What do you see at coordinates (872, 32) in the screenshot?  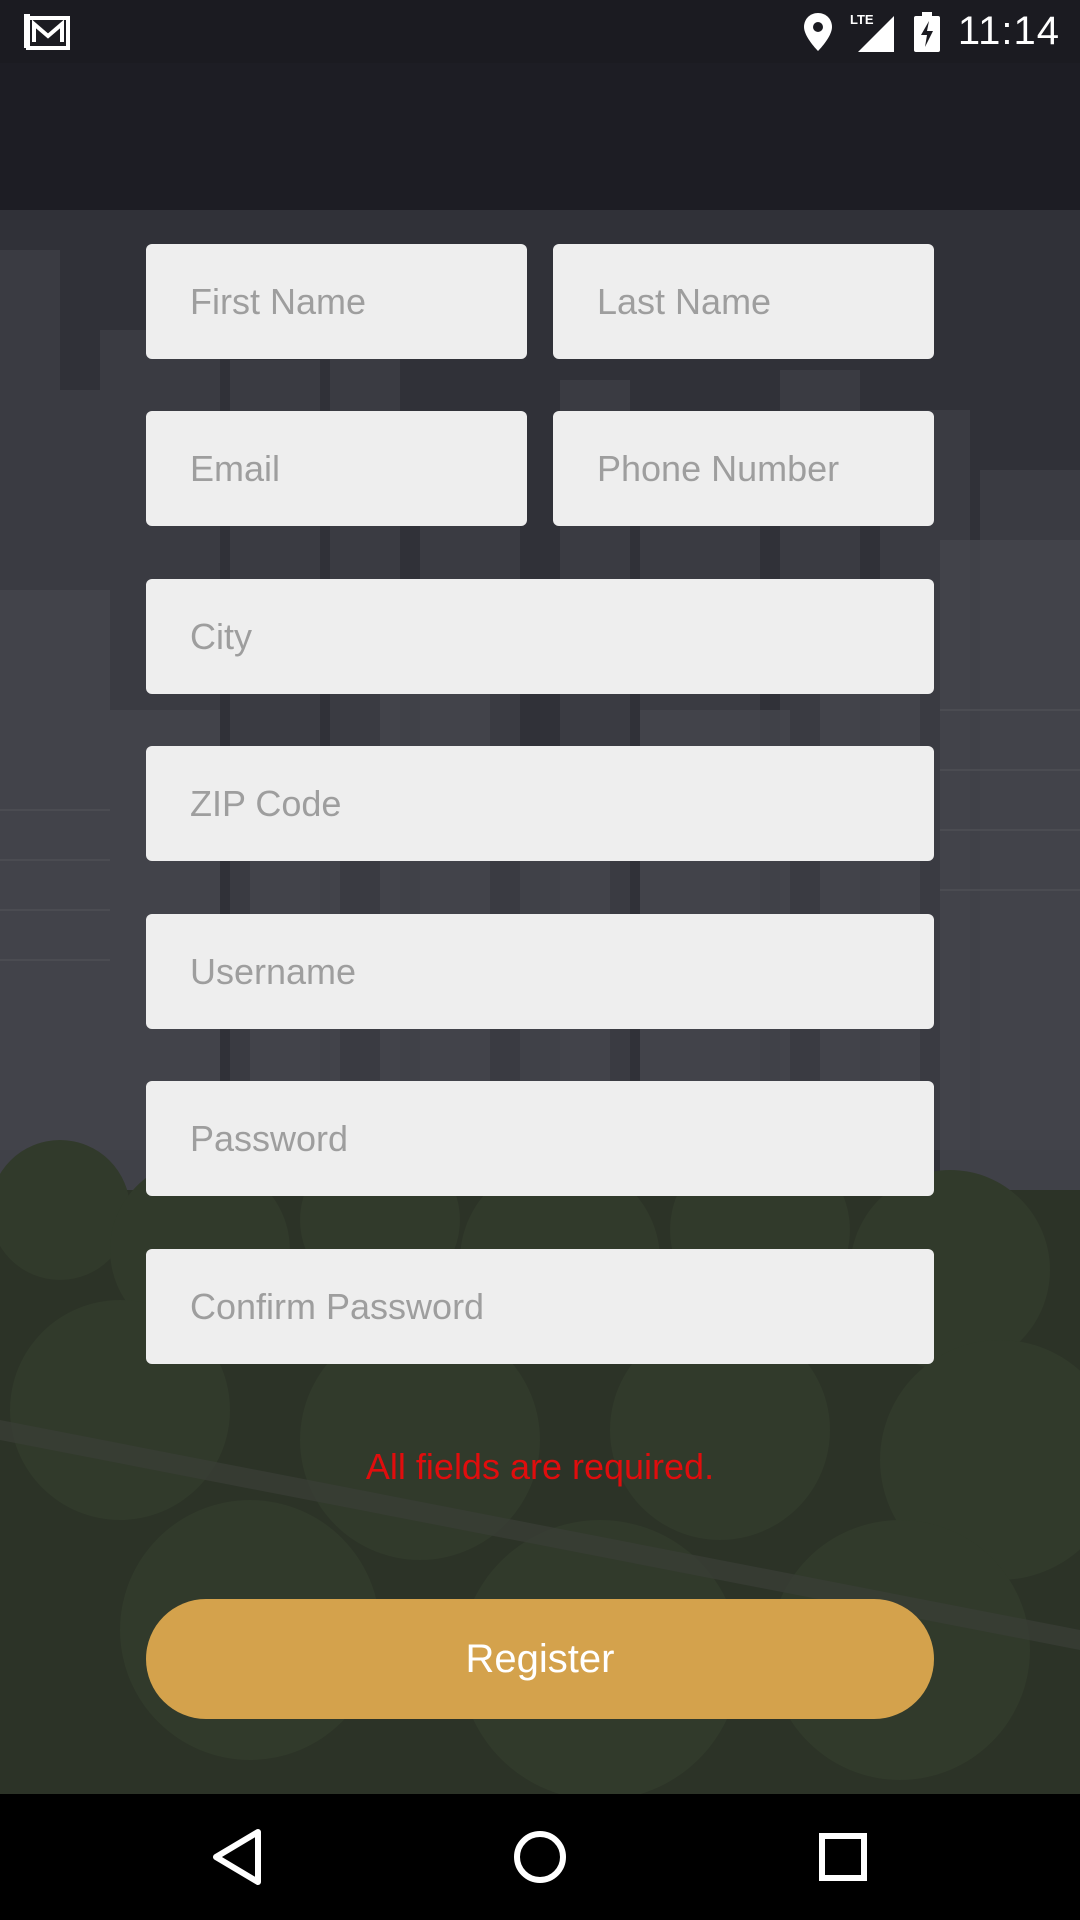 I see `signal-icon: LTE` at bounding box center [872, 32].